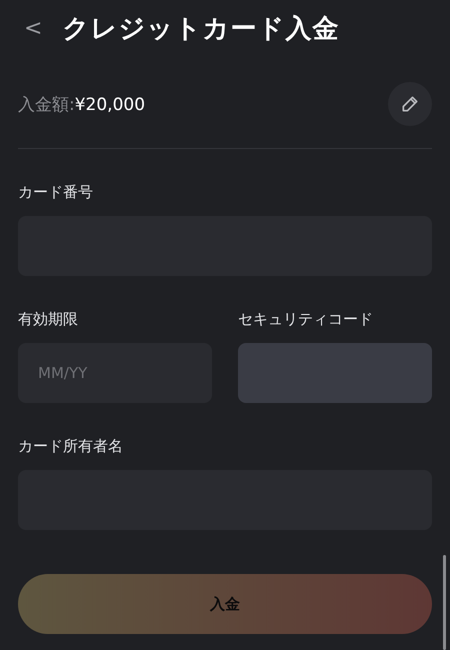  I want to click on edit-button, so click(410, 104).